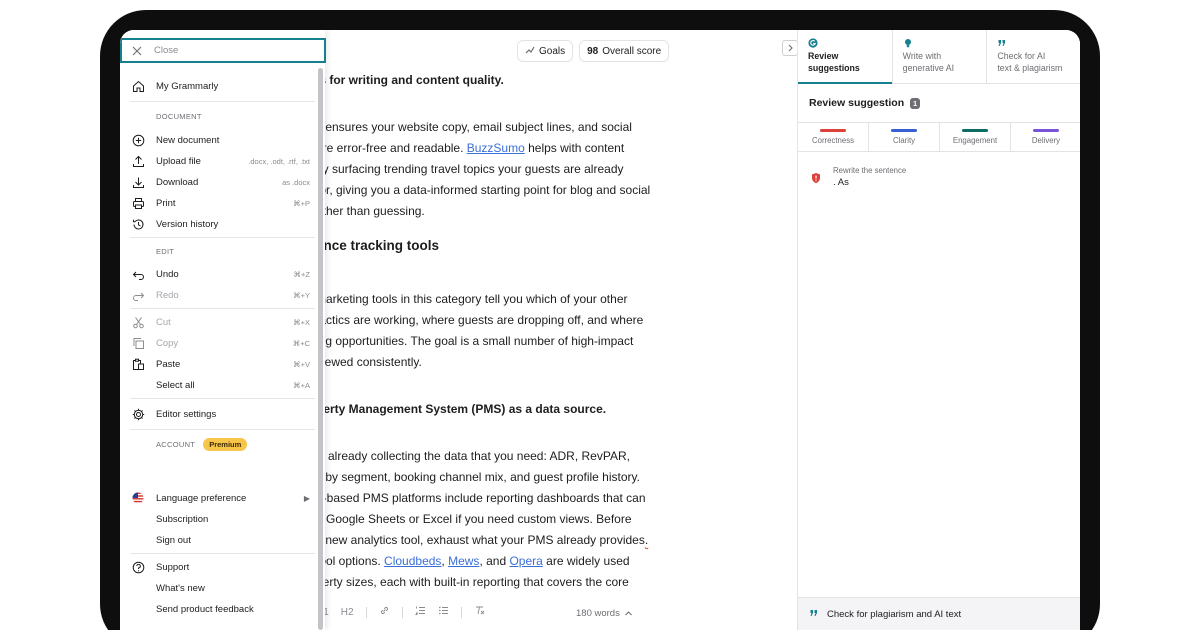 Image resolution: width=1200 pixels, height=630 pixels. What do you see at coordinates (420, 612) in the screenshot?
I see `numbered-list-icon` at bounding box center [420, 612].